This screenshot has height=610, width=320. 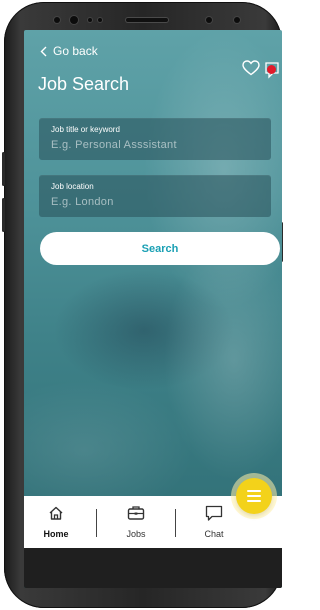 I want to click on tab-chat-label: Chat, so click(x=214, y=534).